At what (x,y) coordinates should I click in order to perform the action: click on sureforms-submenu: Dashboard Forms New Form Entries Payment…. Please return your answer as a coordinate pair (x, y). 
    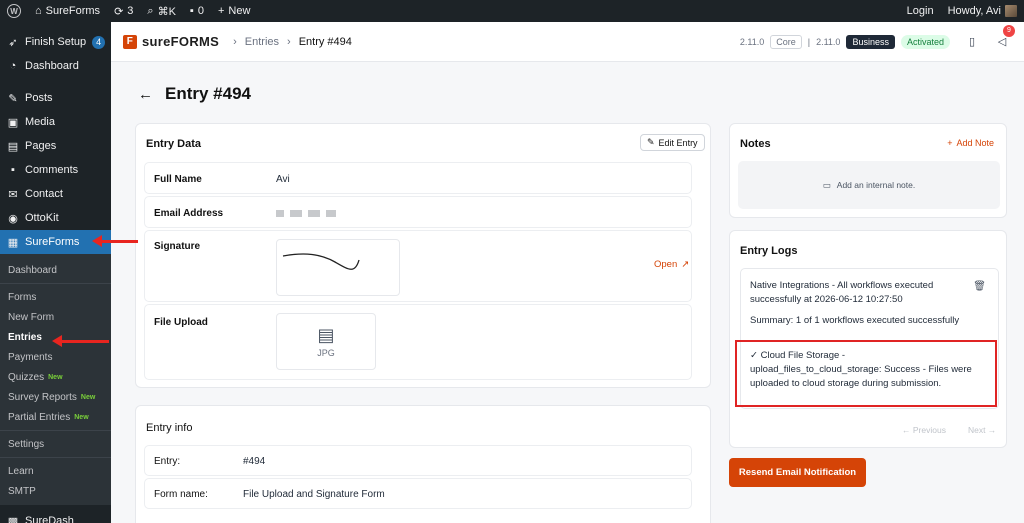
    Looking at the image, I should click on (55, 379).